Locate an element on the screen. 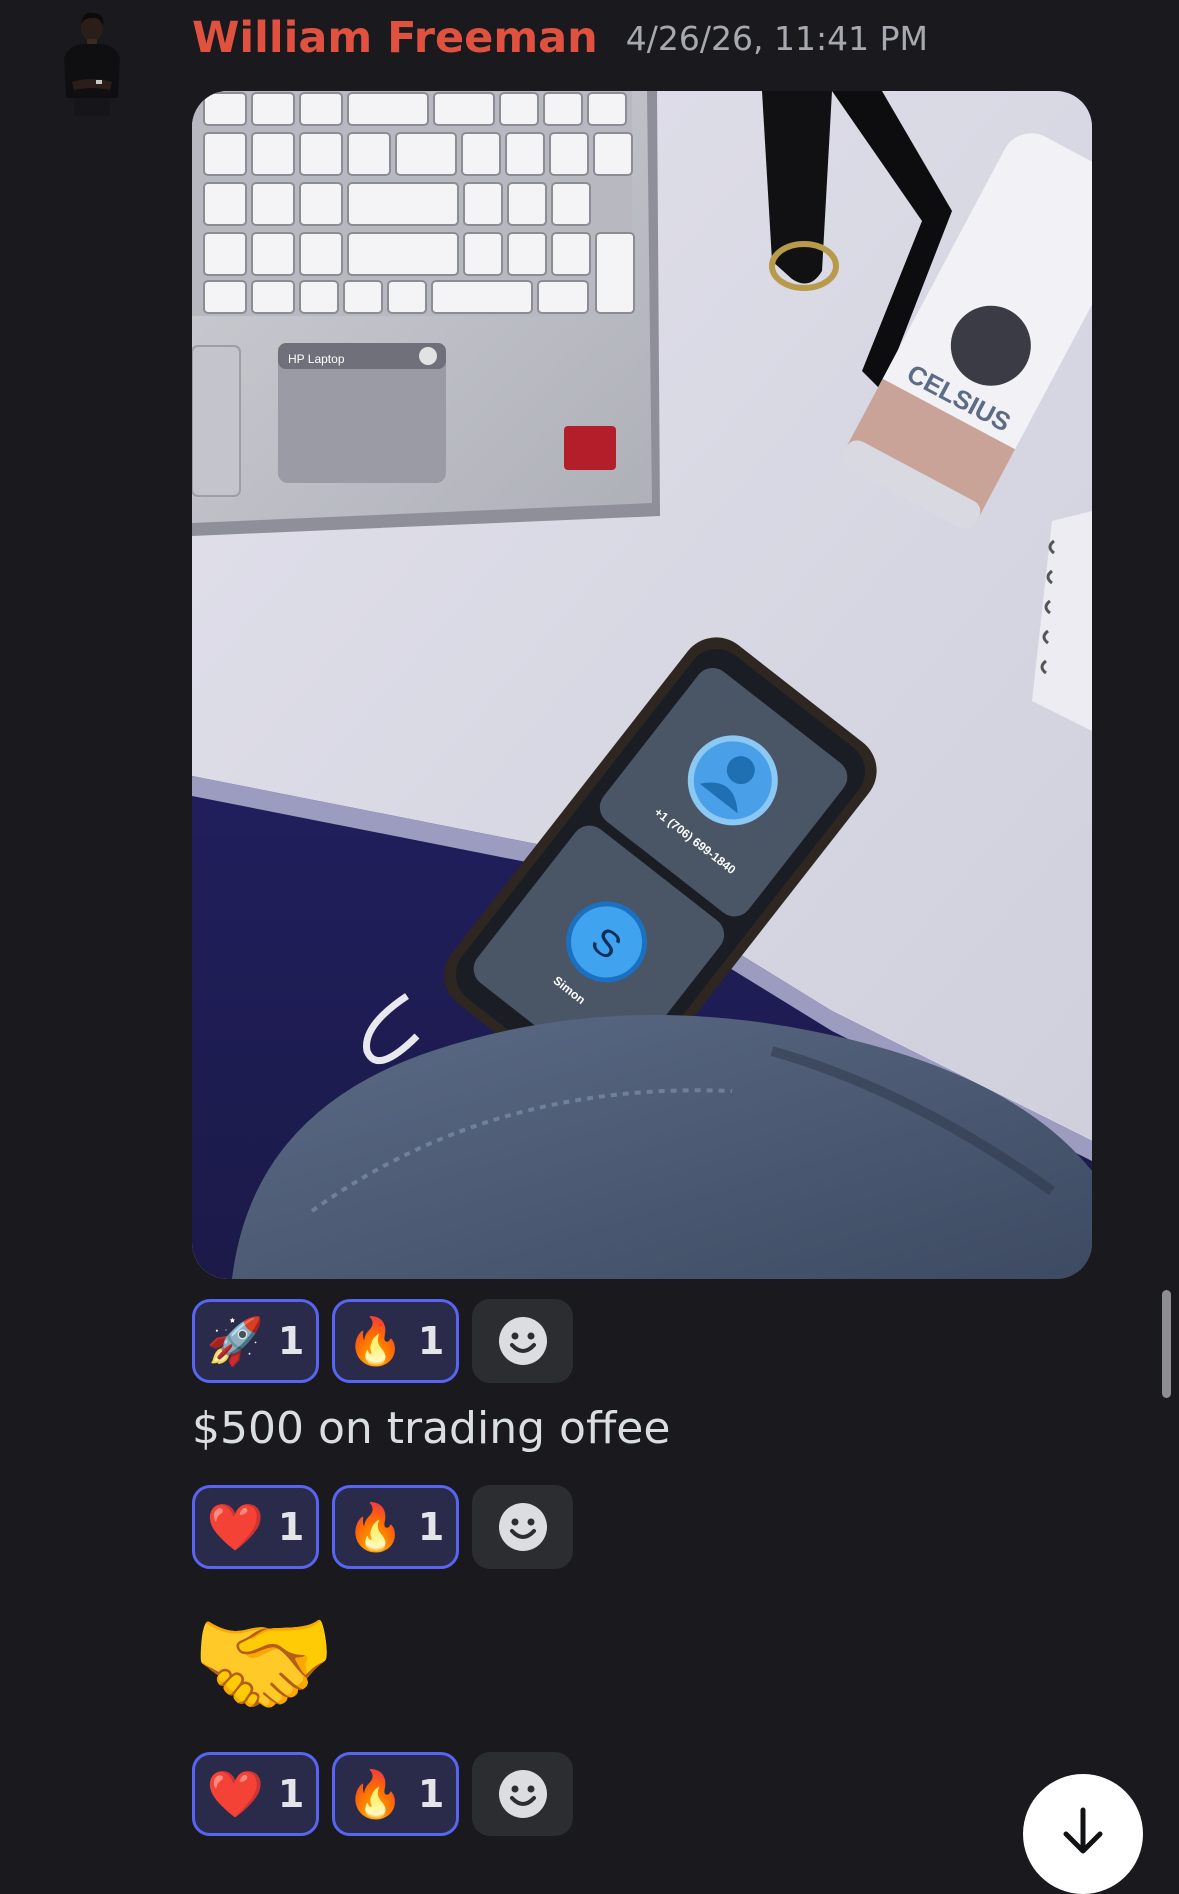  author-avatar is located at coordinates (92, 63).